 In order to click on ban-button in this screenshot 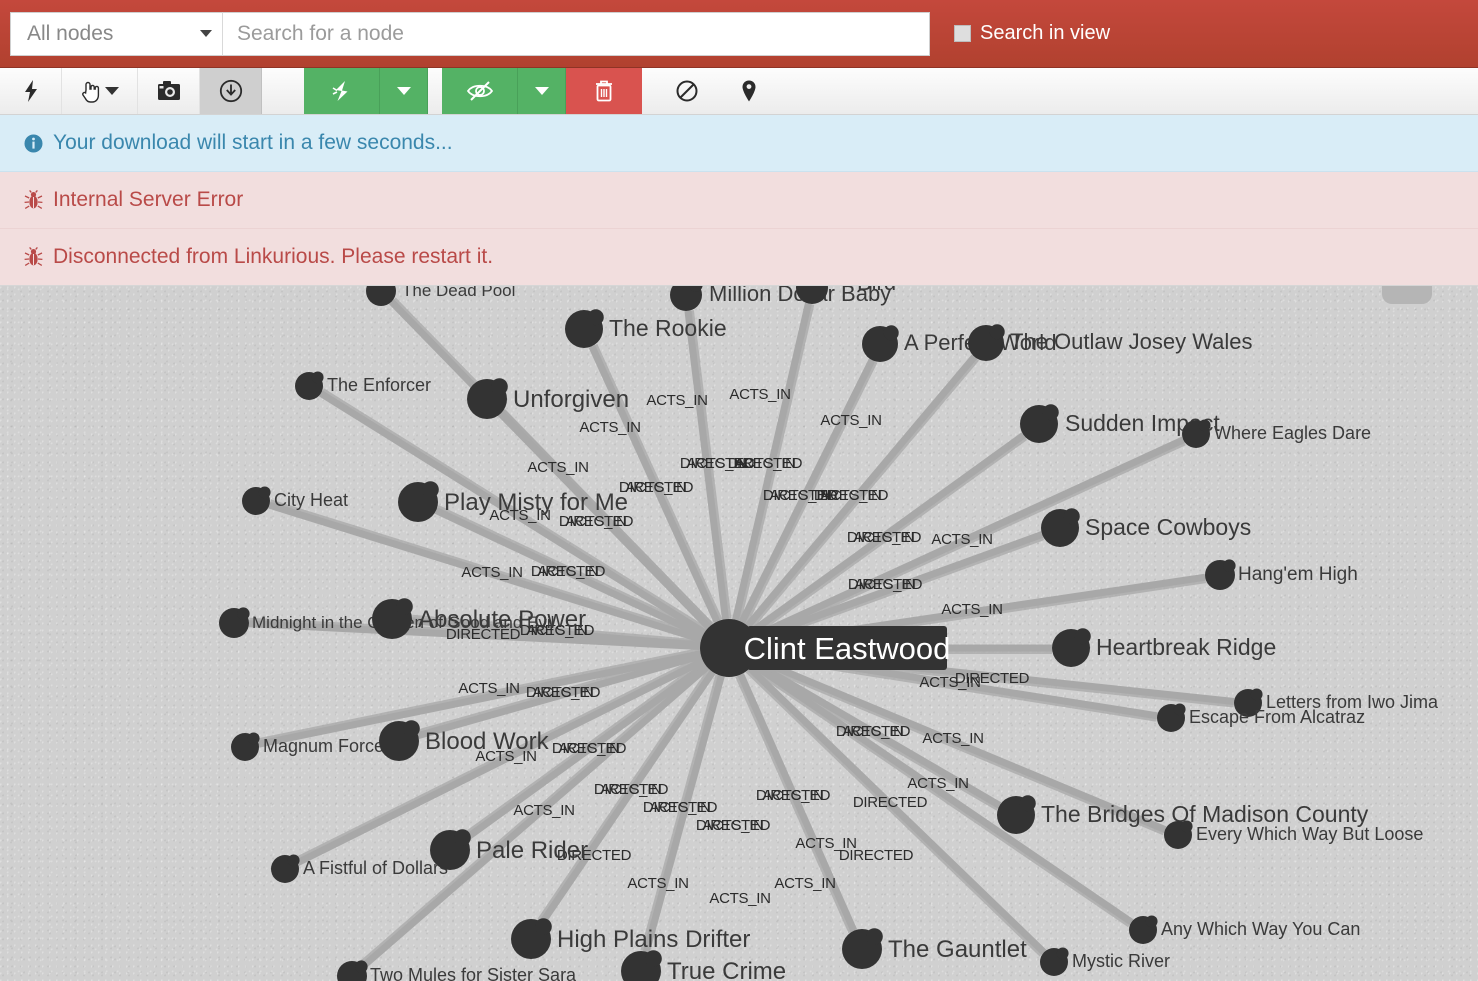, I will do `click(687, 91)`.